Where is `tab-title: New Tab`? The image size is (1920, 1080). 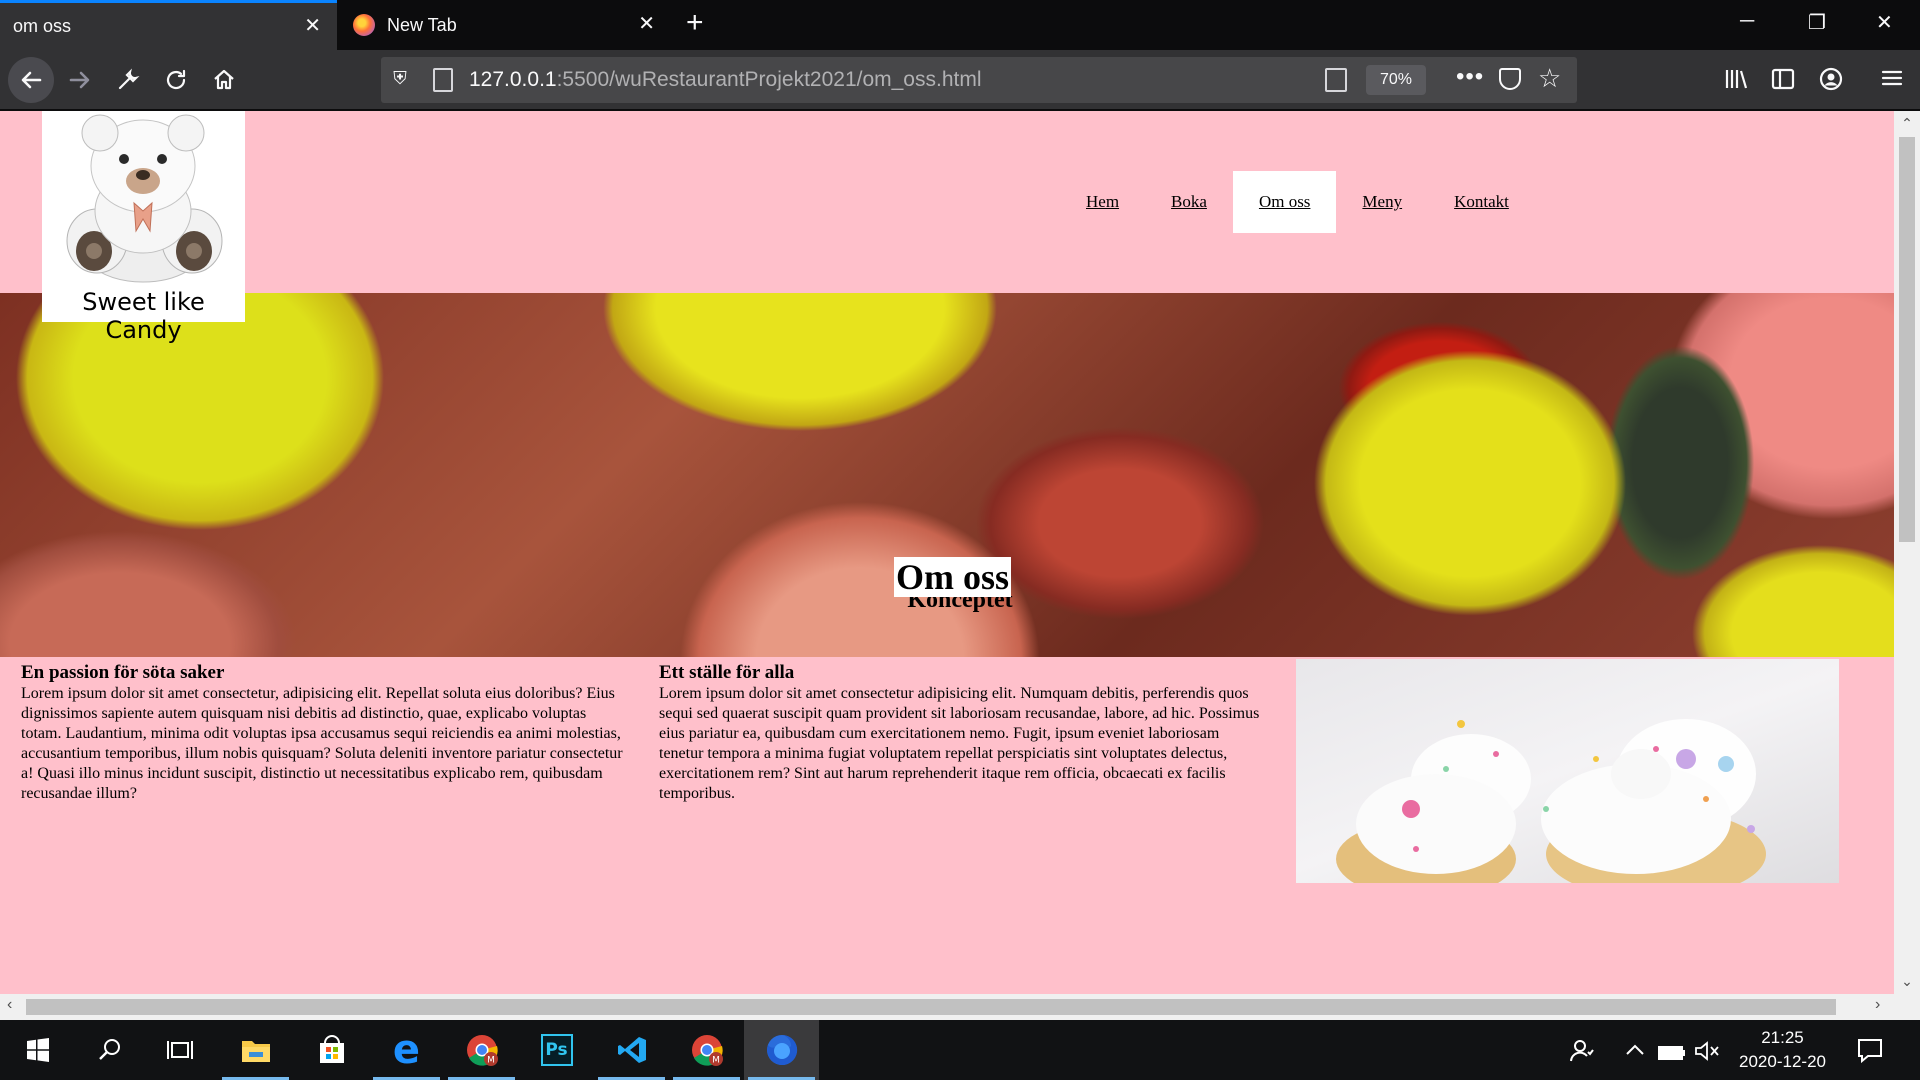 tab-title: New Tab is located at coordinates (422, 24).